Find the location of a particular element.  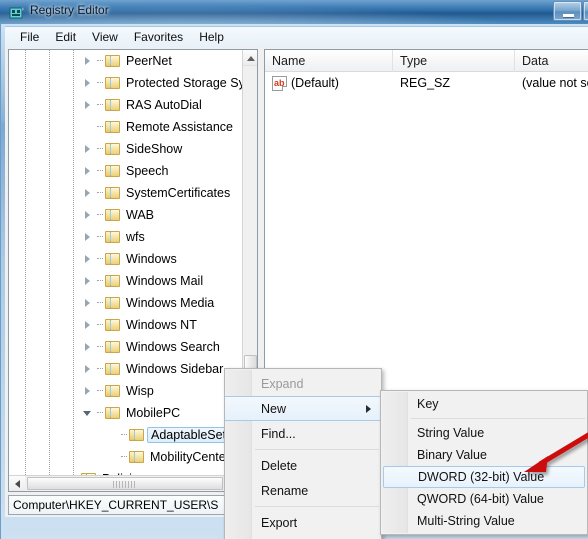

submenu-item-string-value: String Value is located at coordinates (484, 433).